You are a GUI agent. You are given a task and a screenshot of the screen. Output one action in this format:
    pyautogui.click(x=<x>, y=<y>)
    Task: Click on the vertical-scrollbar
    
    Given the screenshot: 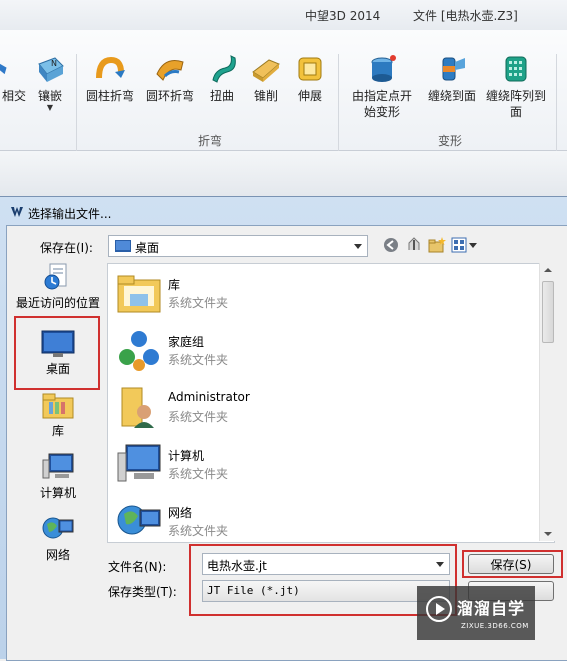 What is the action you would take?
    pyautogui.click(x=547, y=402)
    